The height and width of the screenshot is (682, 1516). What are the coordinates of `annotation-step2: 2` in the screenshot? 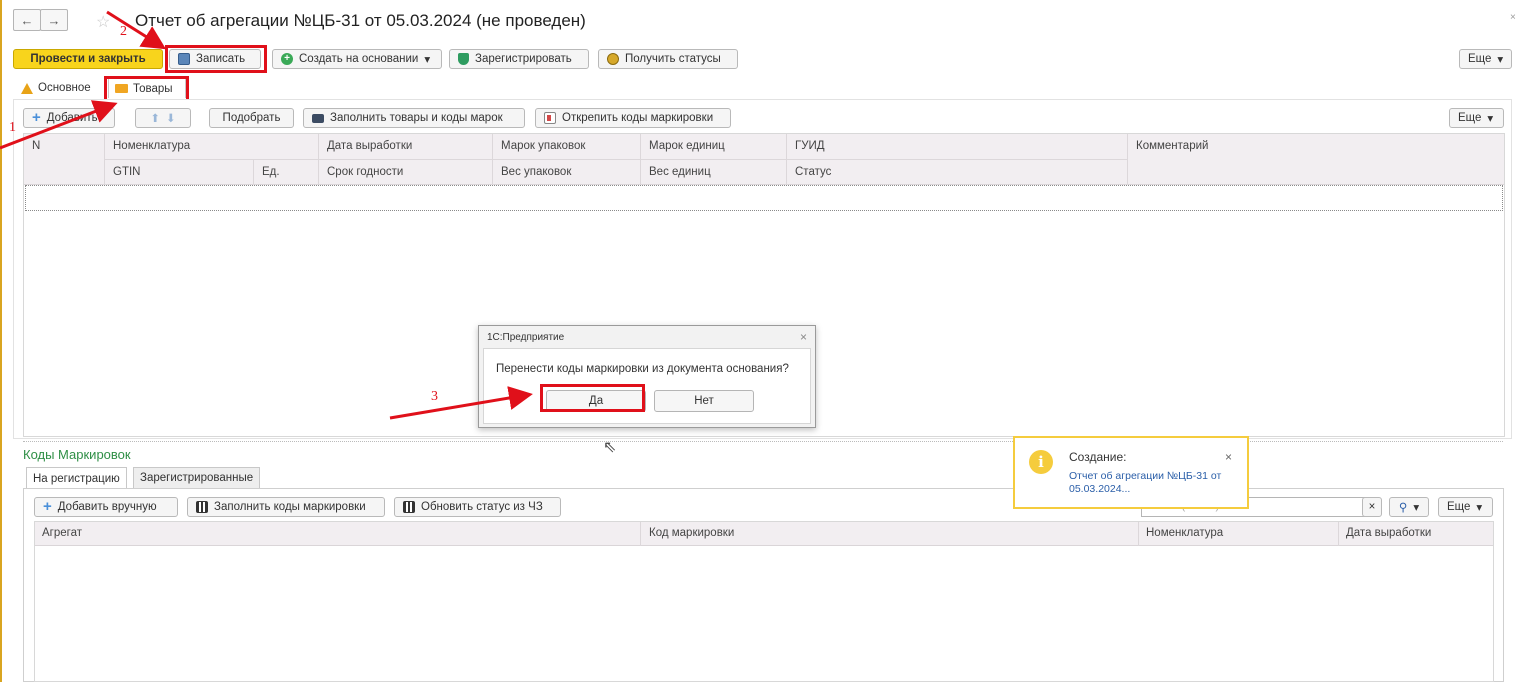 It's located at (123, 31).